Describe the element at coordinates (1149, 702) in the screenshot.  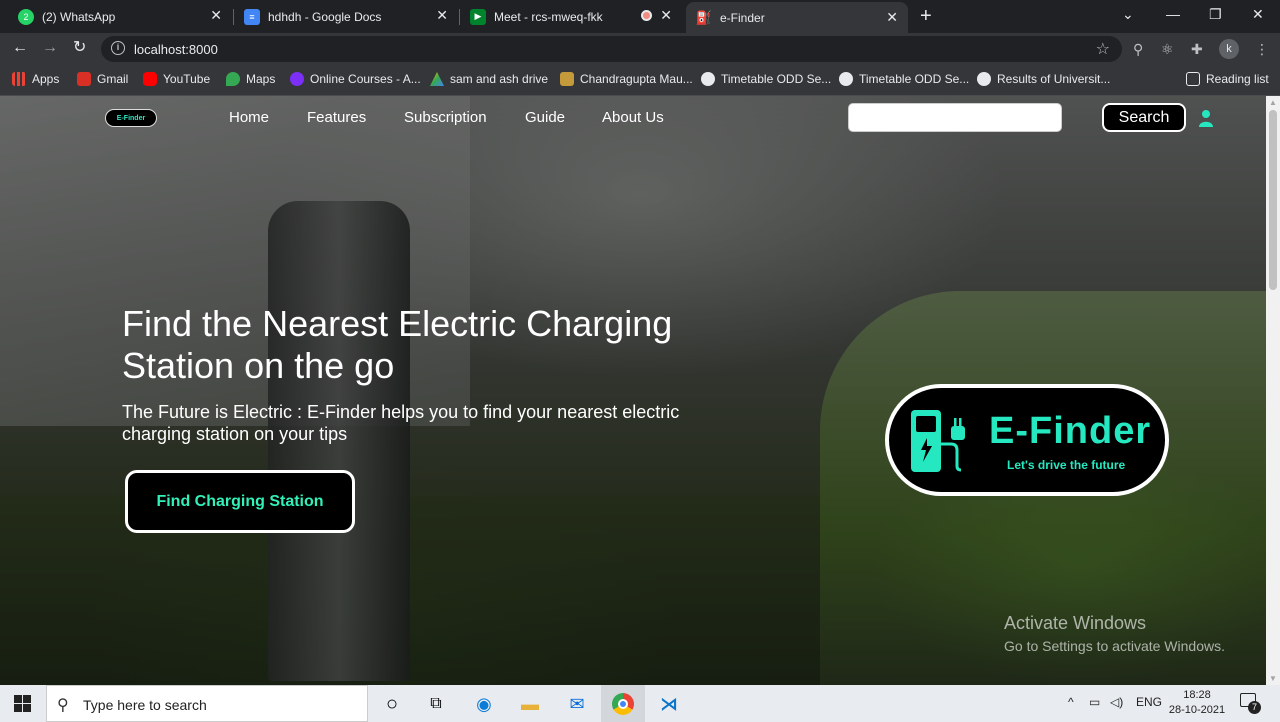
I see `input-language: ENG` at that location.